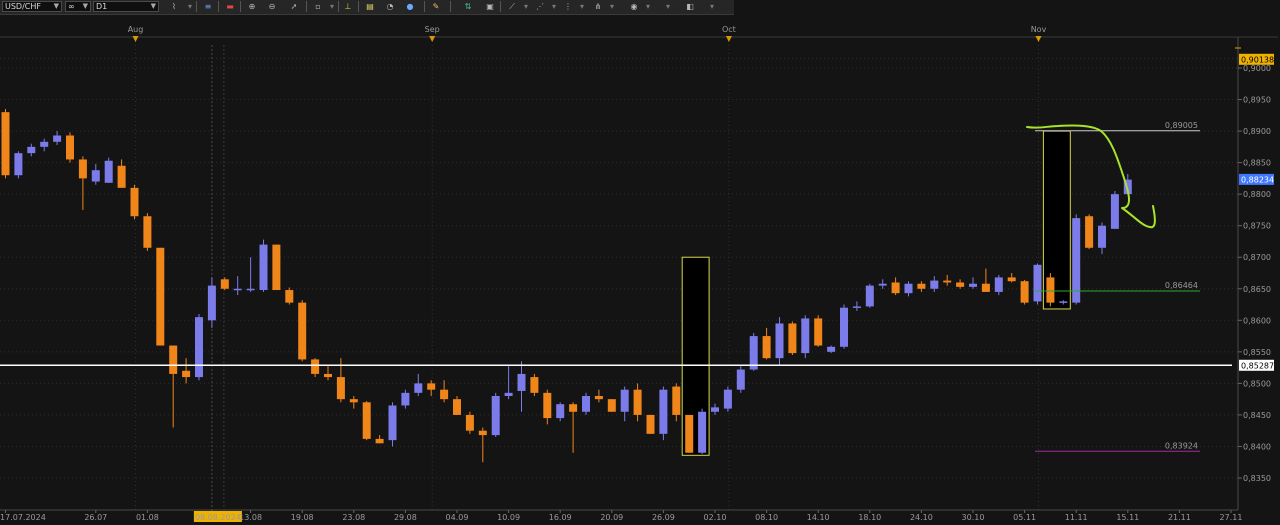  I want to click on date-label: 24.10, so click(921, 517).